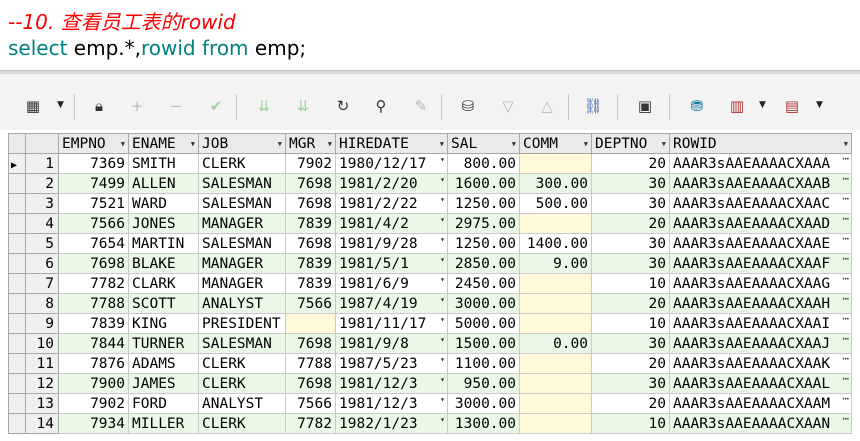  I want to click on find-icon: ⚲, so click(381, 106).